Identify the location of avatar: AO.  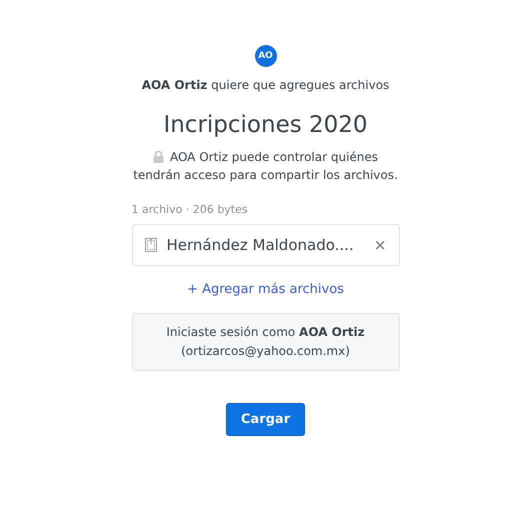
(265, 56).